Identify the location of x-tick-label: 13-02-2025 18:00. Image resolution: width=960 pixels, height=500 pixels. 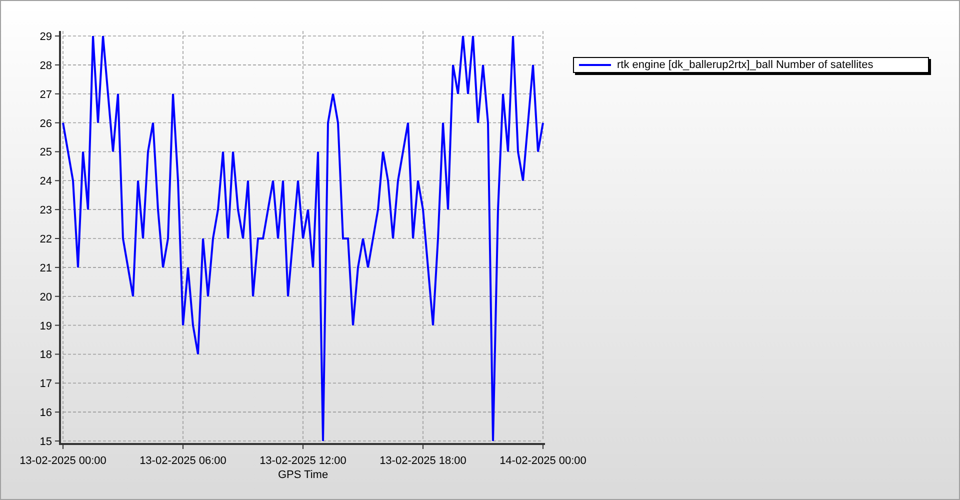
(423, 461).